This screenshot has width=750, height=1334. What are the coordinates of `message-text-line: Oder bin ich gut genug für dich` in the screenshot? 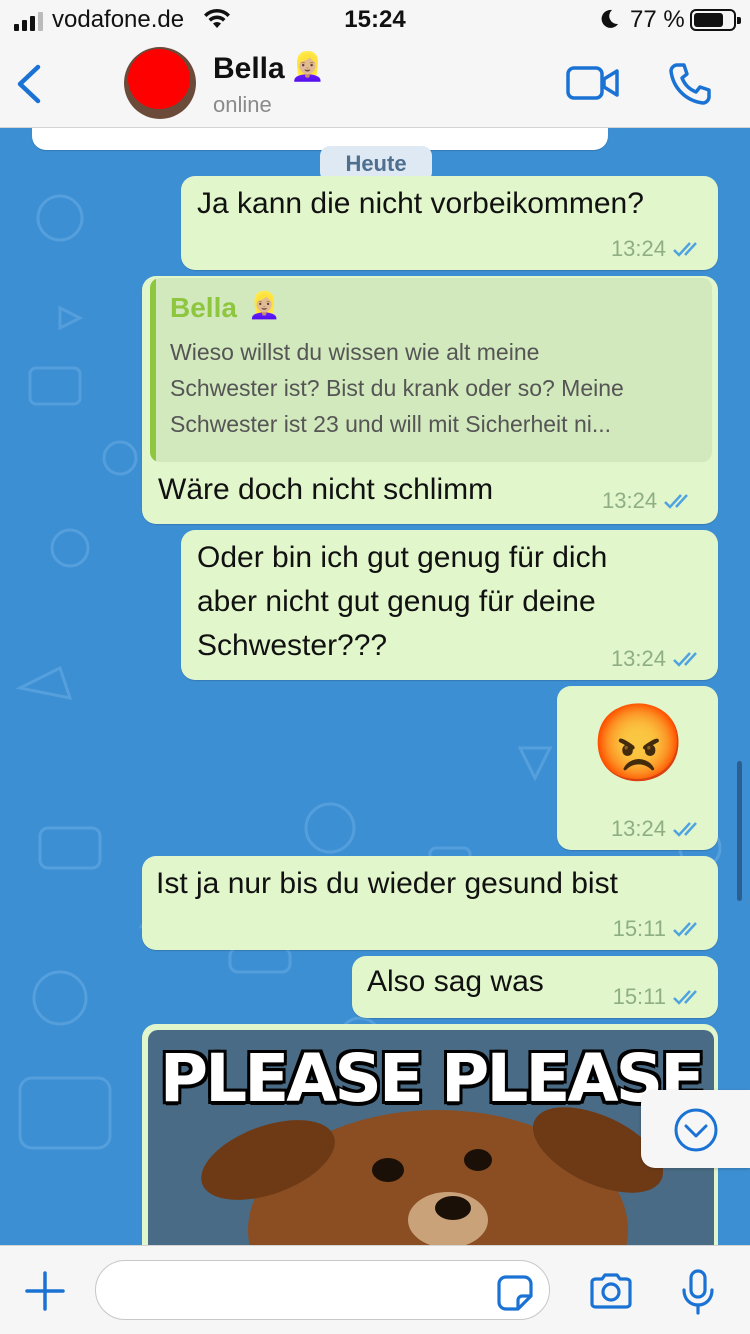 It's located at (402, 557).